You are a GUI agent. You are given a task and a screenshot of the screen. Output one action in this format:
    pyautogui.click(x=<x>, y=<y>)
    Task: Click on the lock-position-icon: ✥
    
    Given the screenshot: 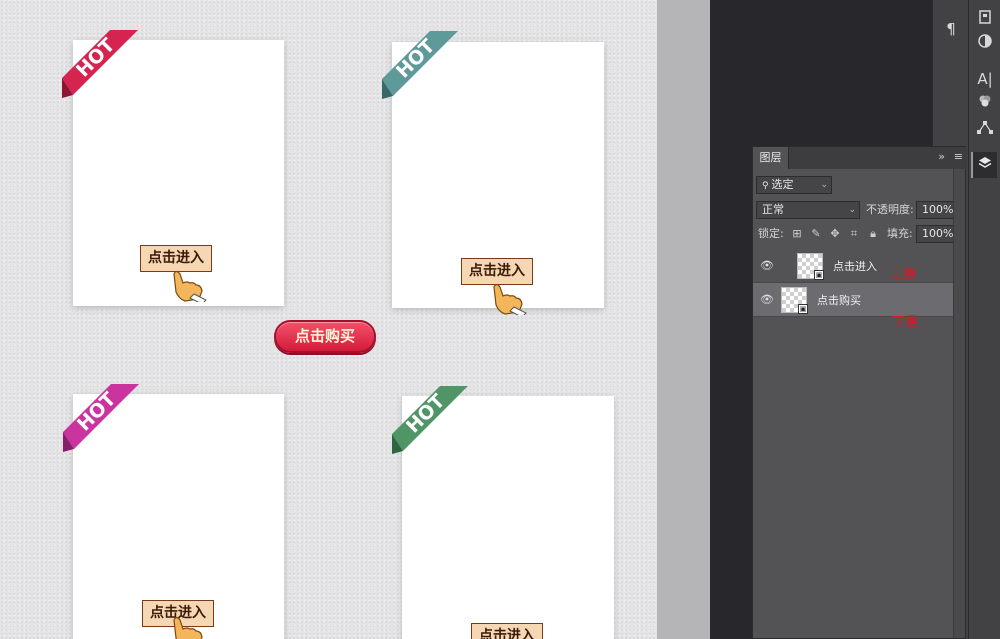 What is the action you would take?
    pyautogui.click(x=835, y=234)
    